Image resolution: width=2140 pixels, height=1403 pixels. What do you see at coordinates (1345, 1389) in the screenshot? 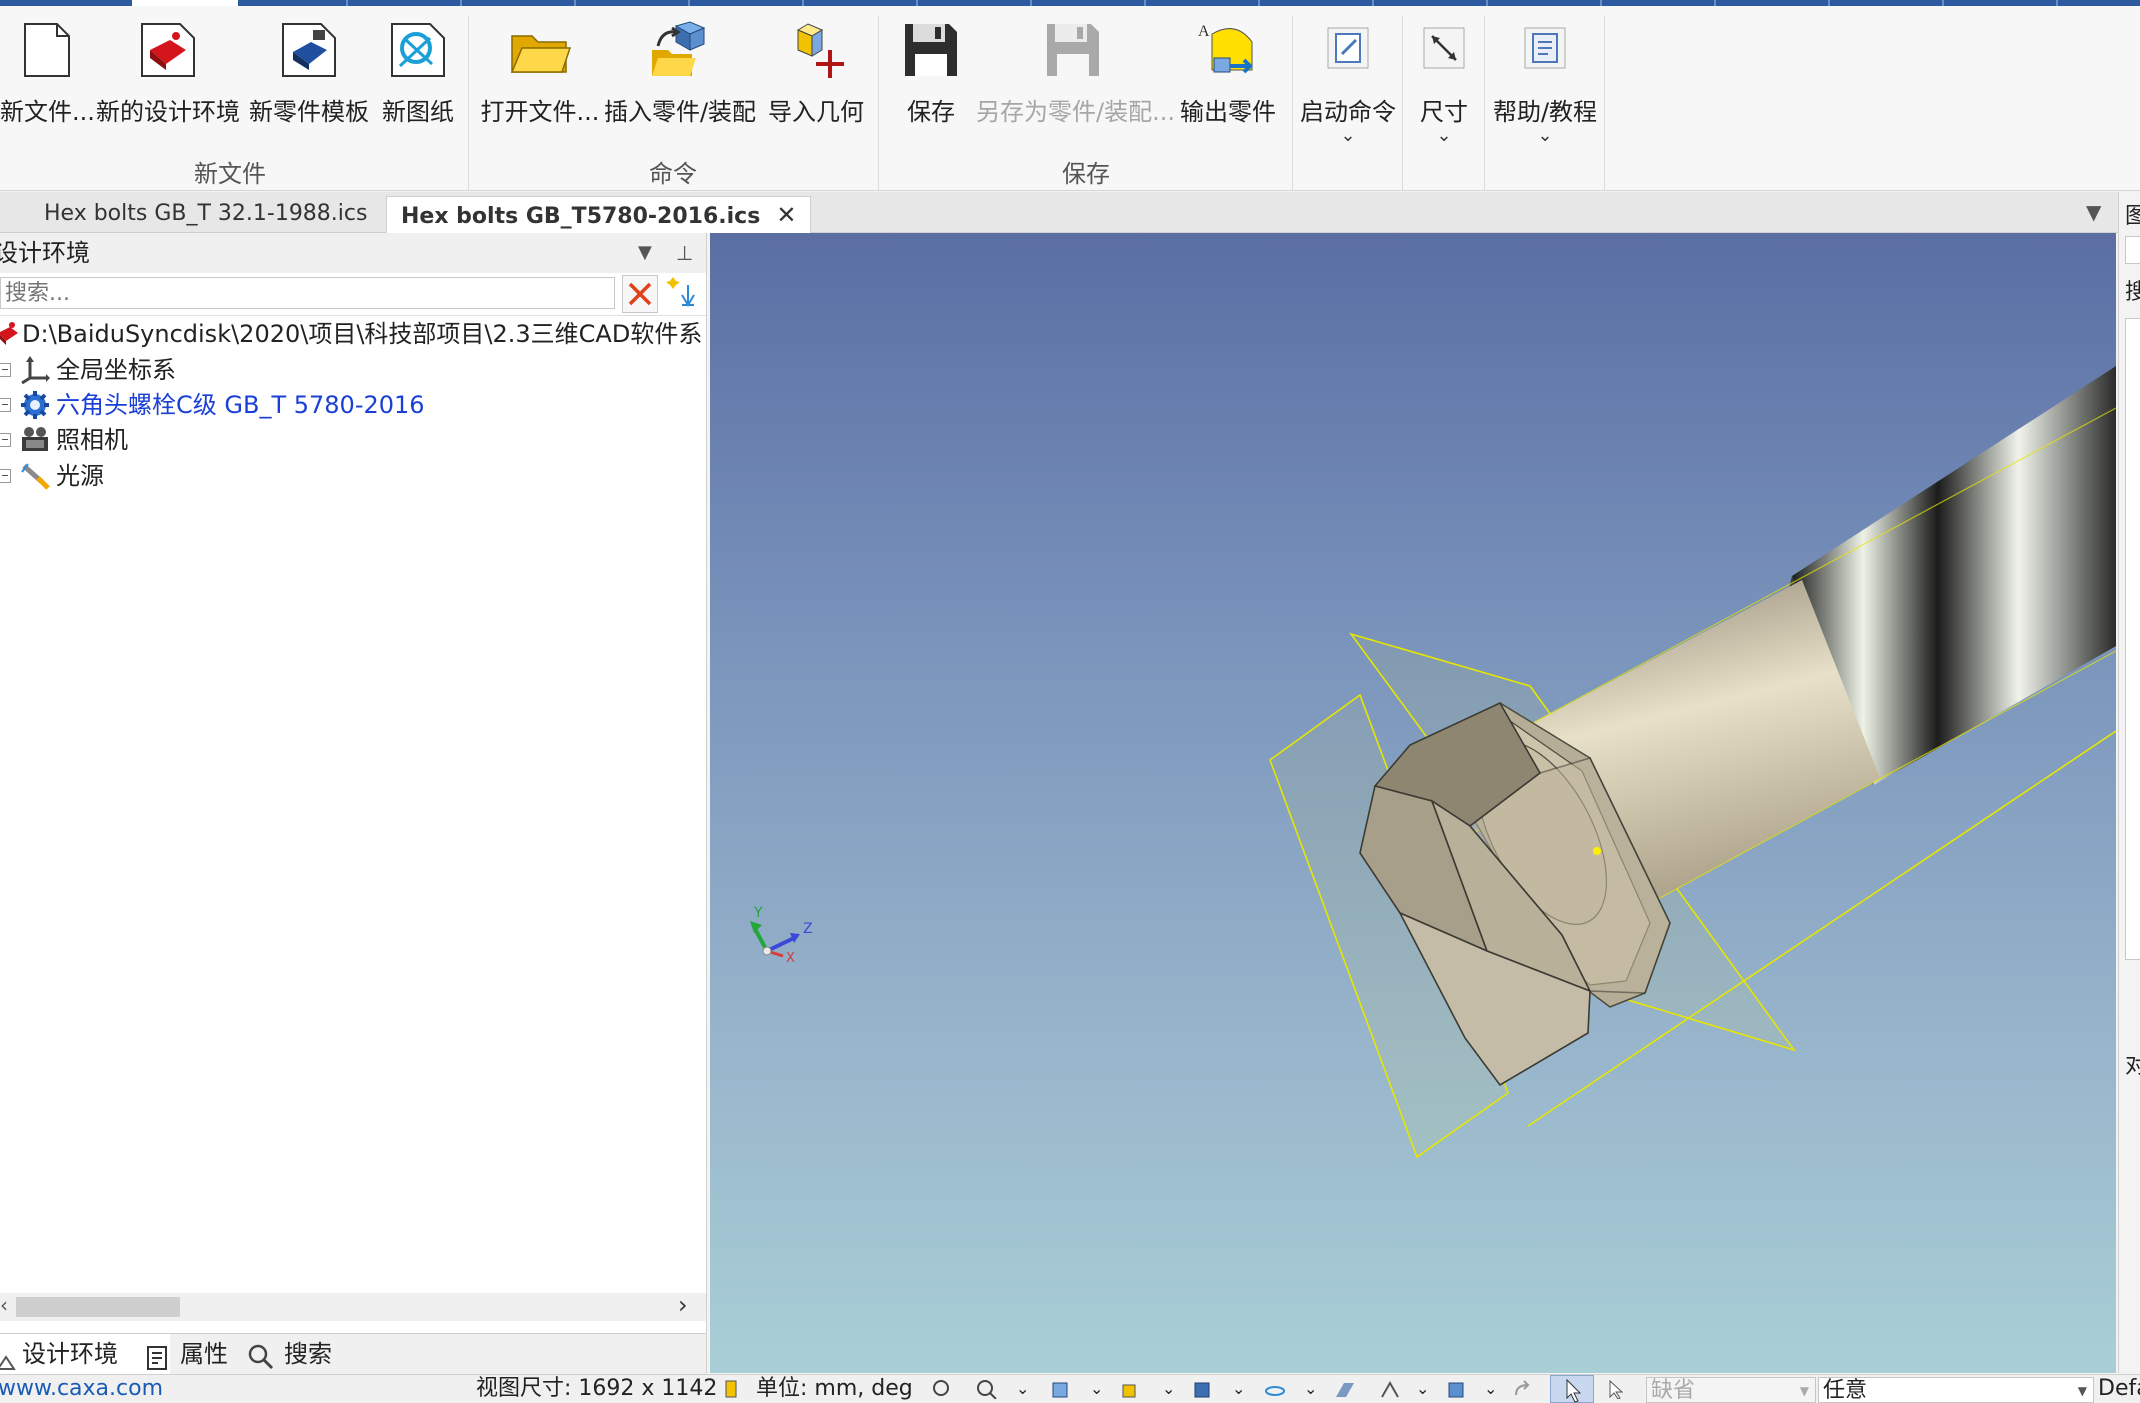
I see `section-plane-icon` at bounding box center [1345, 1389].